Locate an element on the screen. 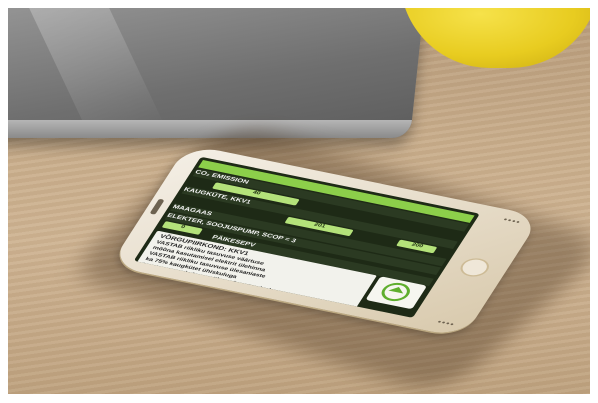  laptop-edge is located at coordinates (210, 129).